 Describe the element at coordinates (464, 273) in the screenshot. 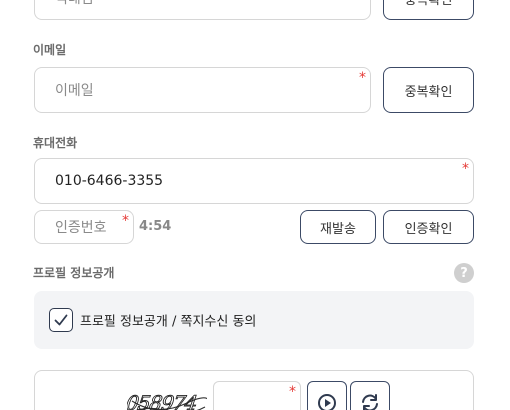

I see `help-icon: ?` at that location.